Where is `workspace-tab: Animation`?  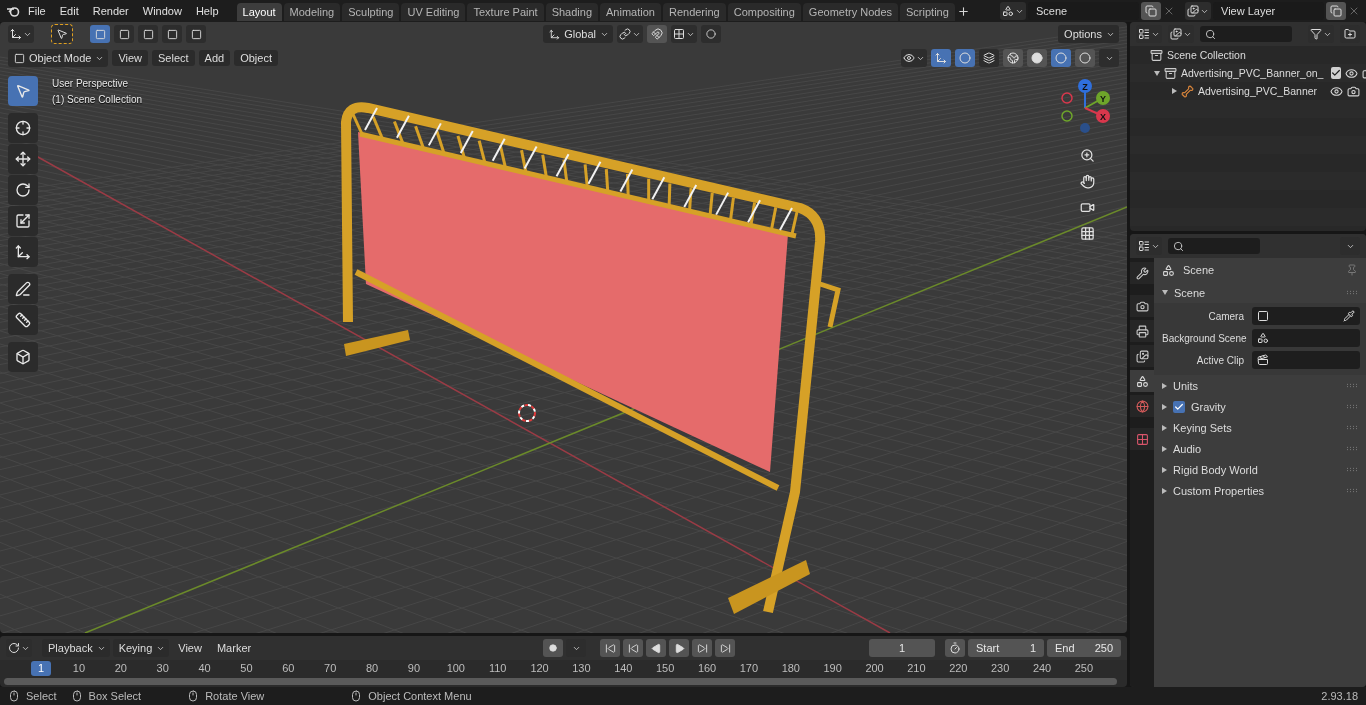 workspace-tab: Animation is located at coordinates (630, 12).